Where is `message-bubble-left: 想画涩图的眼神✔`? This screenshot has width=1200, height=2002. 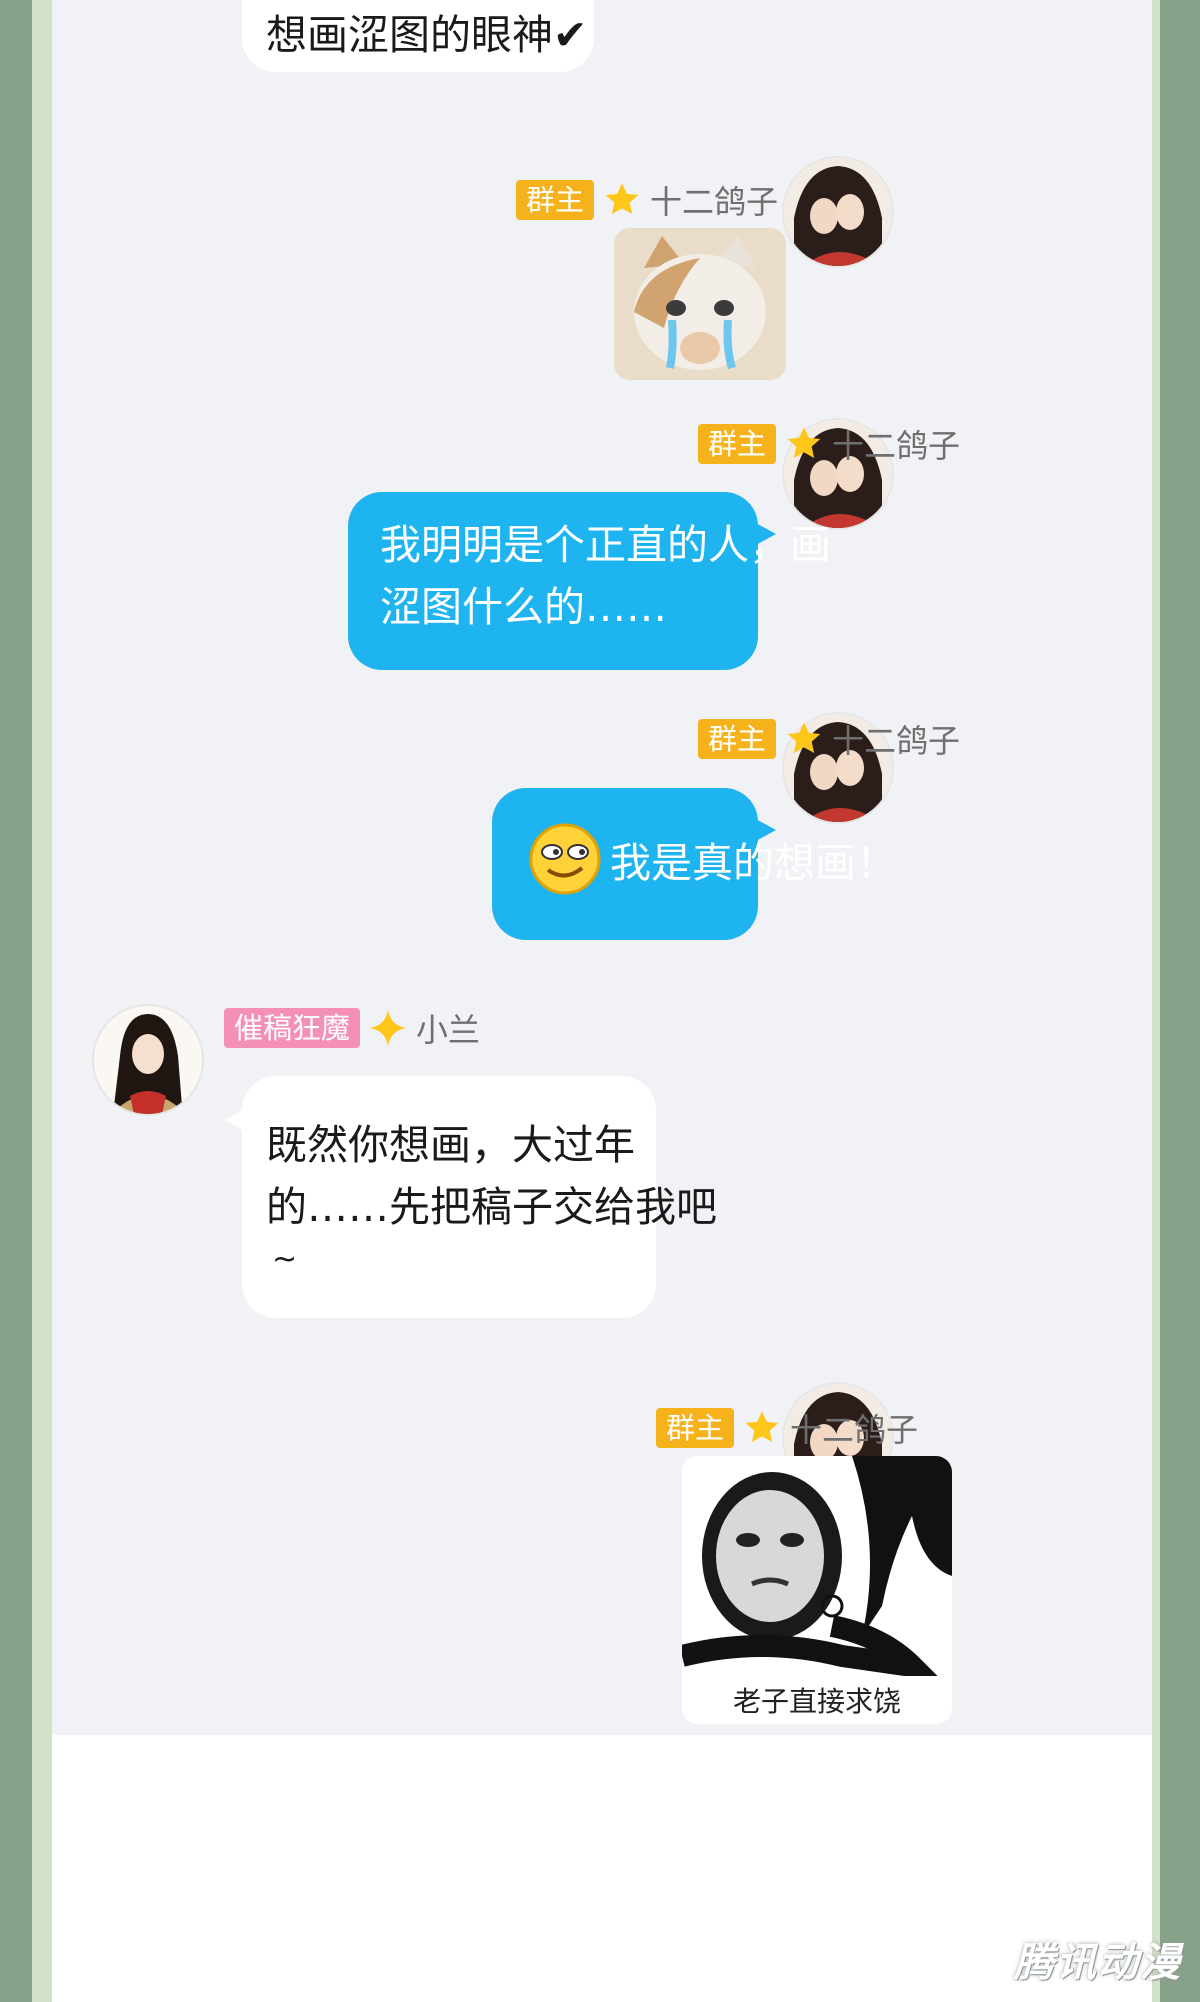
message-bubble-left: 想画涩图的眼神✔ is located at coordinates (418, 36).